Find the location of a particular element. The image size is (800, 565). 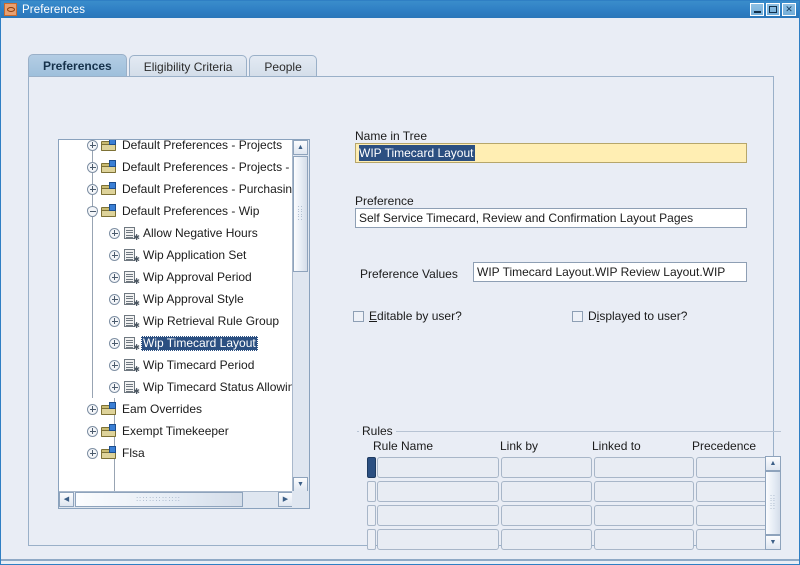

tree-item-wip-approval-style: ✱ Wip Approval Style is located at coordinates (176, 299).